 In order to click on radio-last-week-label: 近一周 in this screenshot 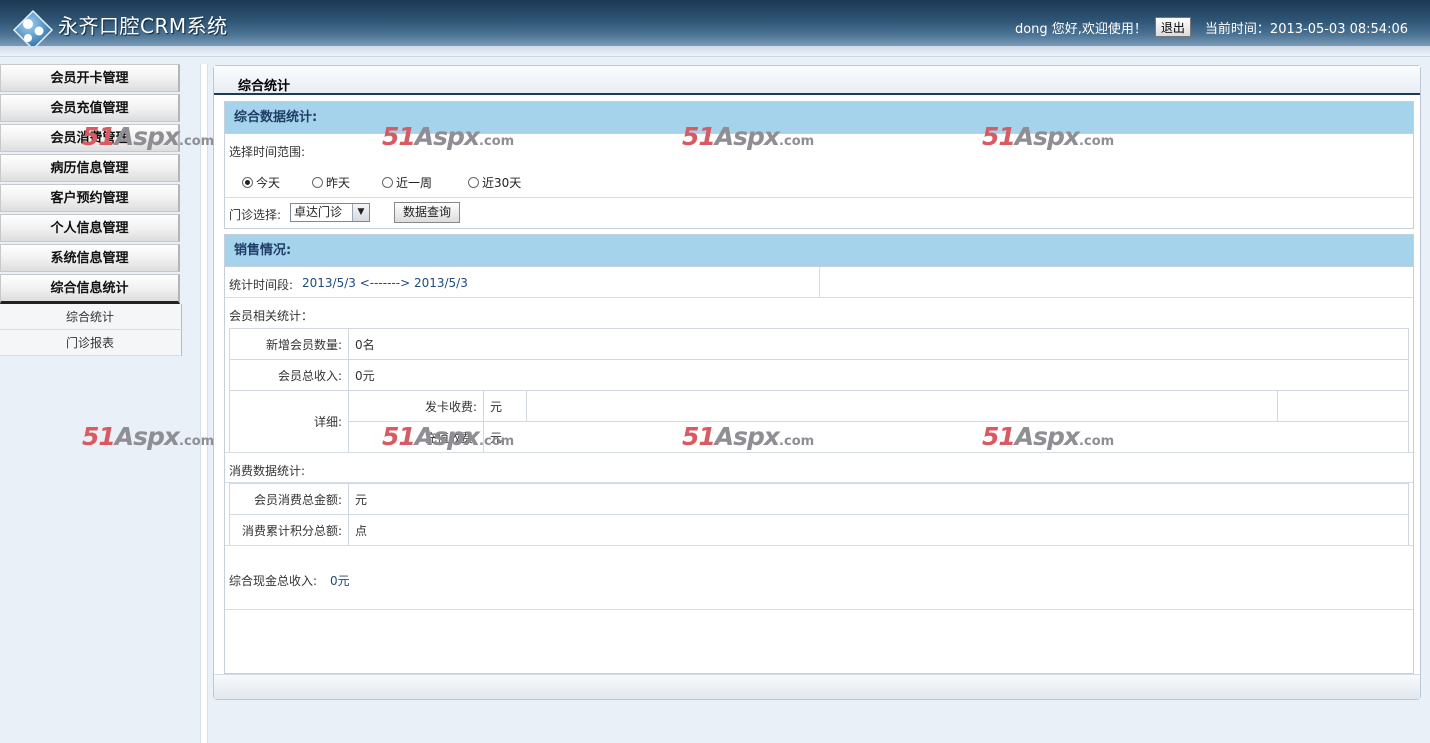, I will do `click(414, 183)`.